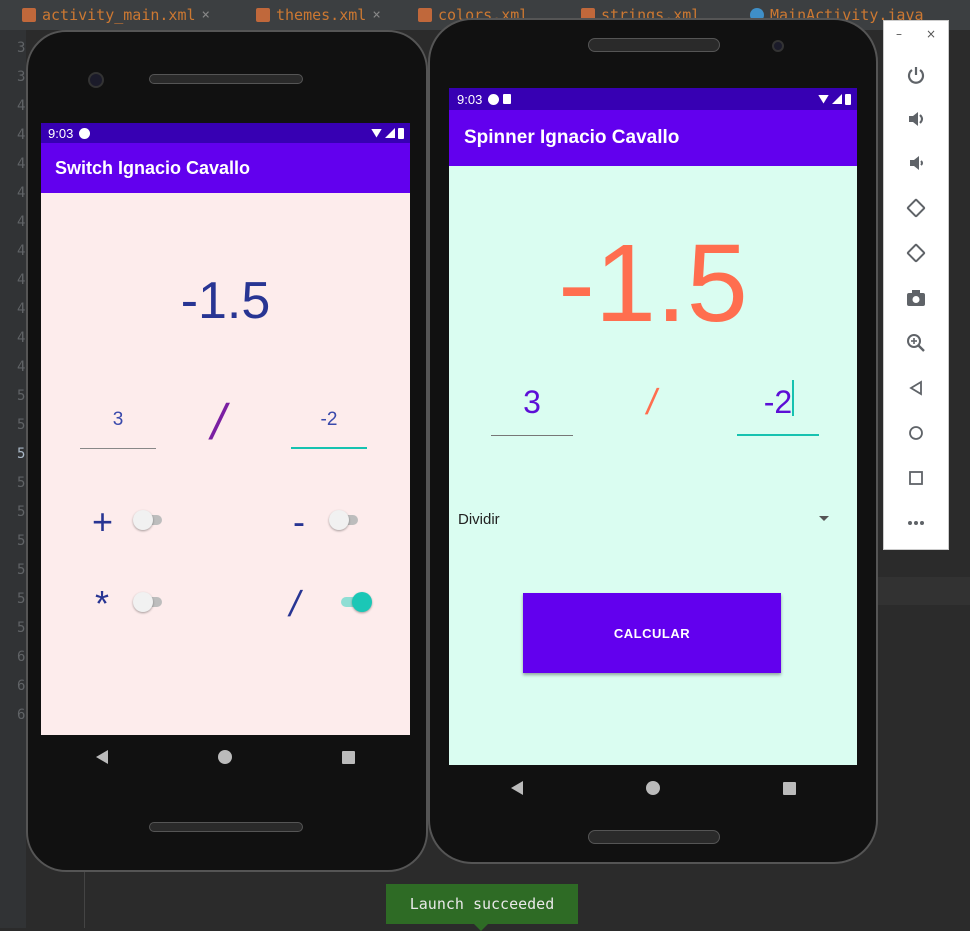 The image size is (970, 931). What do you see at coordinates (321, 15) in the screenshot?
I see `tab-label: themes.xml` at bounding box center [321, 15].